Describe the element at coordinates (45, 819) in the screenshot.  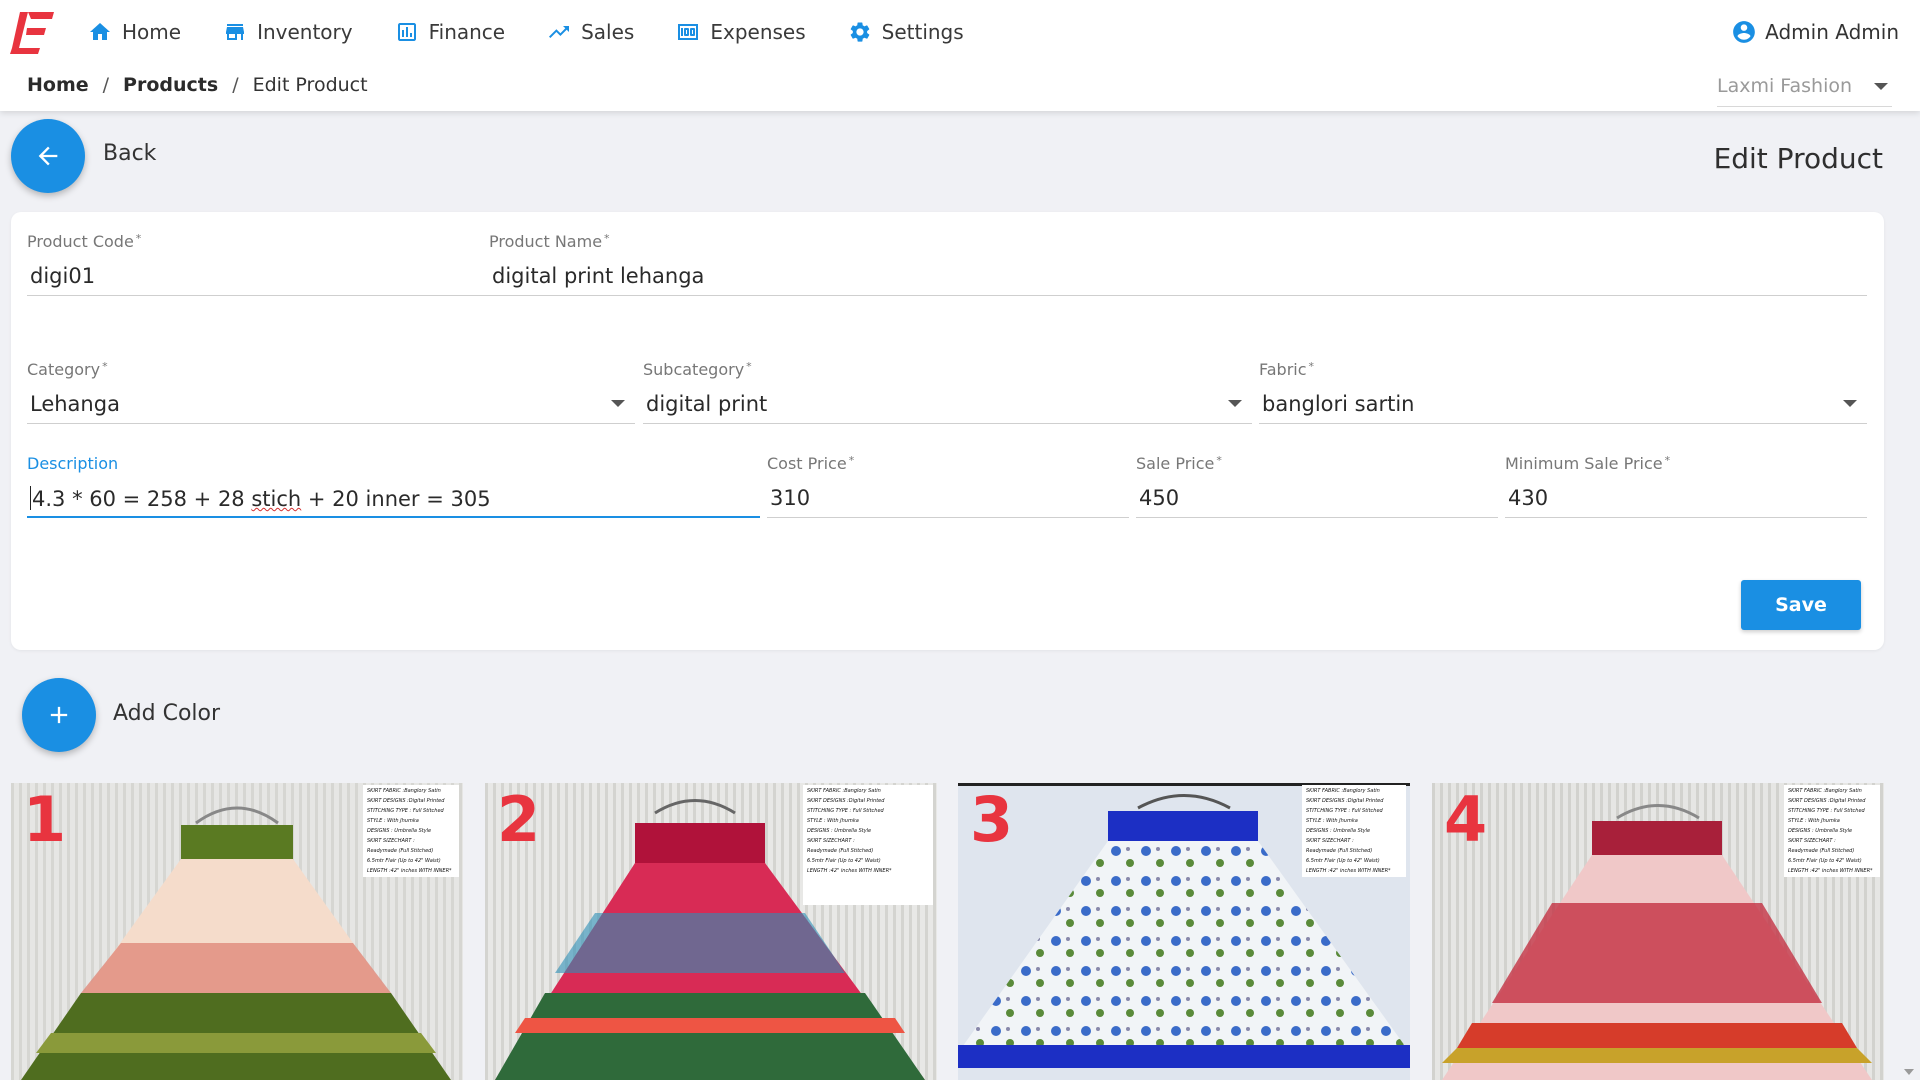
I see `image-number: 1` at that location.